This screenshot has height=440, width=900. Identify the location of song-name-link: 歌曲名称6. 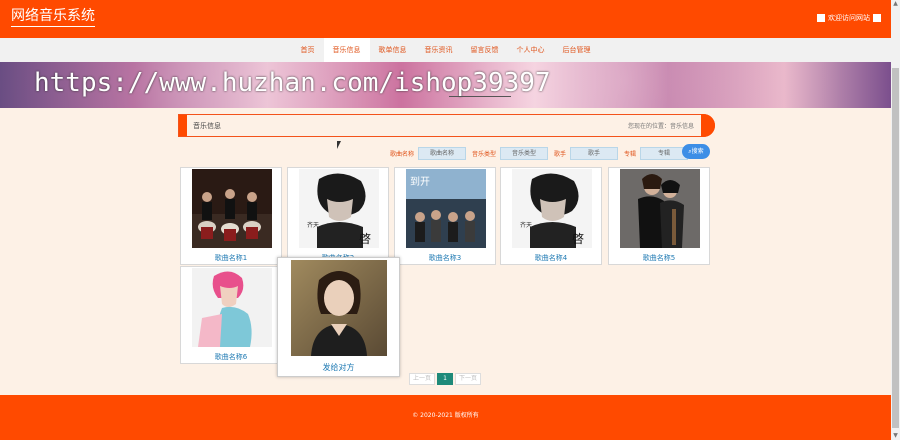
(231, 357).